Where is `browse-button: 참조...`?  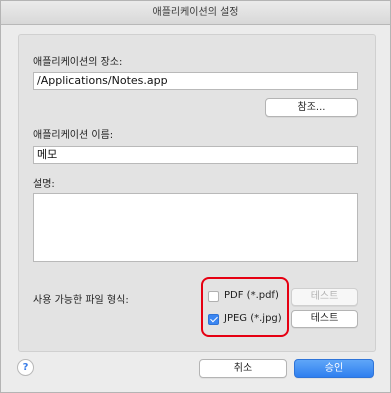
browse-button: 참조... is located at coordinates (311, 107).